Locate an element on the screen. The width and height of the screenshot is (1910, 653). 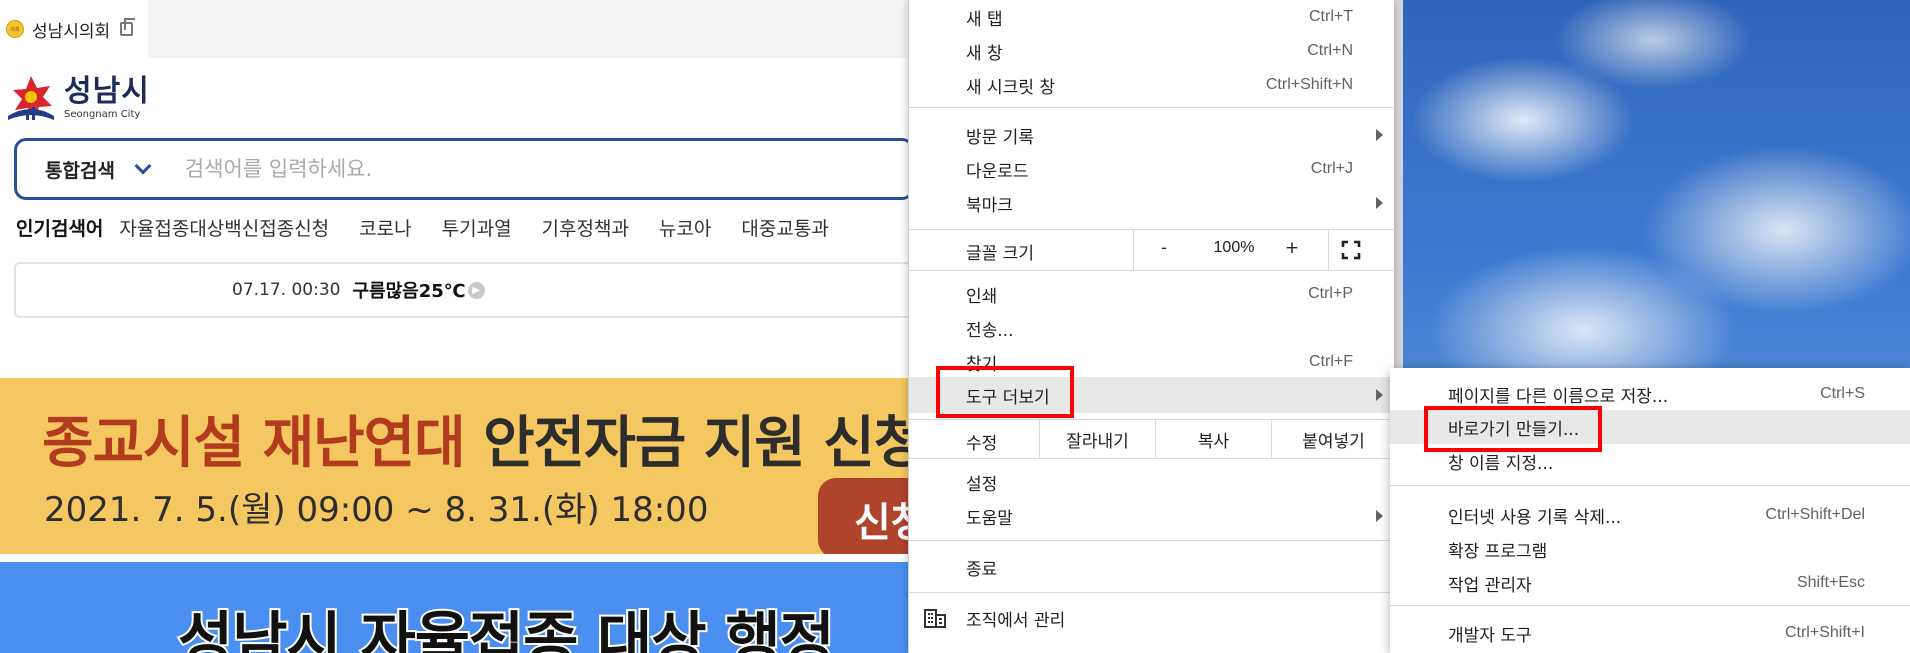
arrow-right-icon: ▶ is located at coordinates (476, 290).